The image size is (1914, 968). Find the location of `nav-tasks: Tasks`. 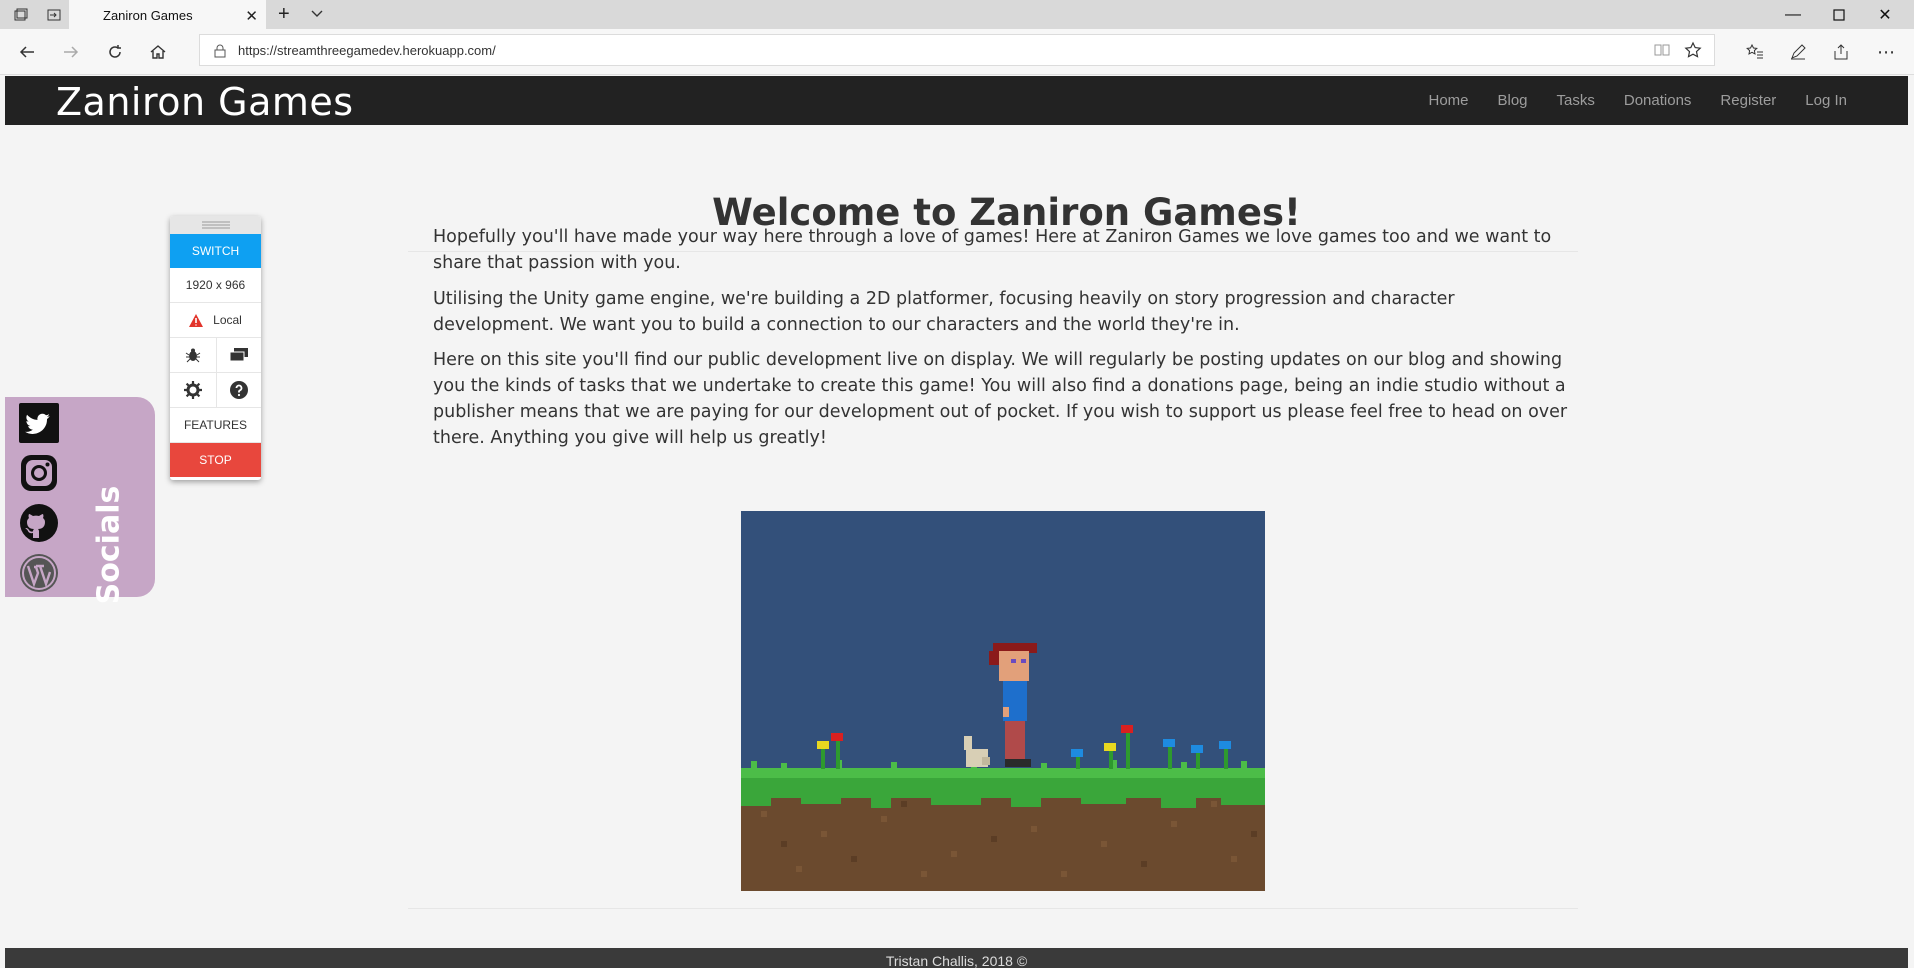

nav-tasks: Tasks is located at coordinates (1576, 100).